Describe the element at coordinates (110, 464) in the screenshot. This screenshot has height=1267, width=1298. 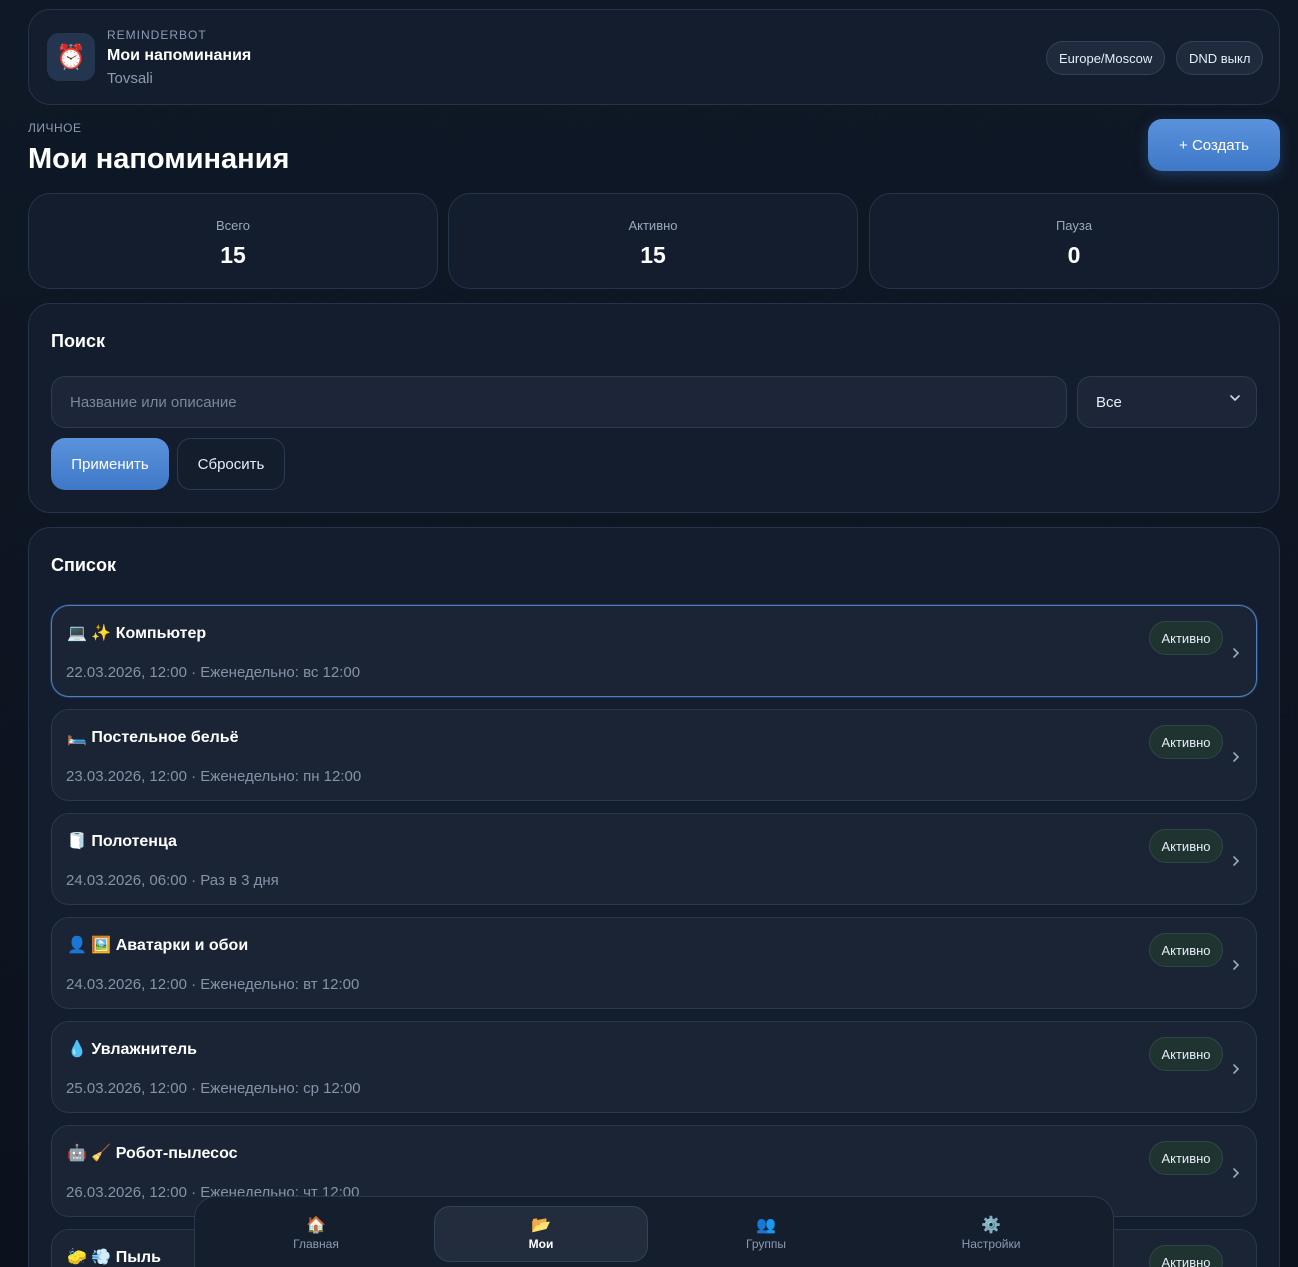
I see `apply-button: Применить` at that location.